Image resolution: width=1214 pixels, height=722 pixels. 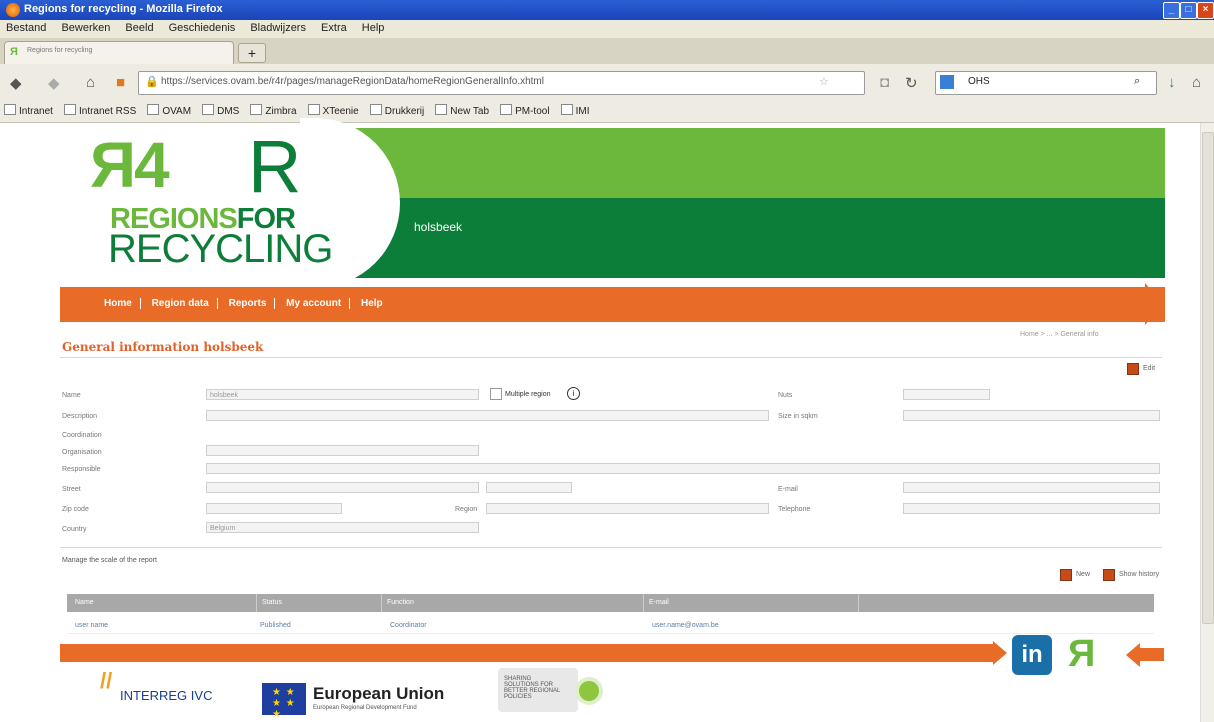 I want to click on bookmark-ovam: OVAM, so click(x=169, y=110).